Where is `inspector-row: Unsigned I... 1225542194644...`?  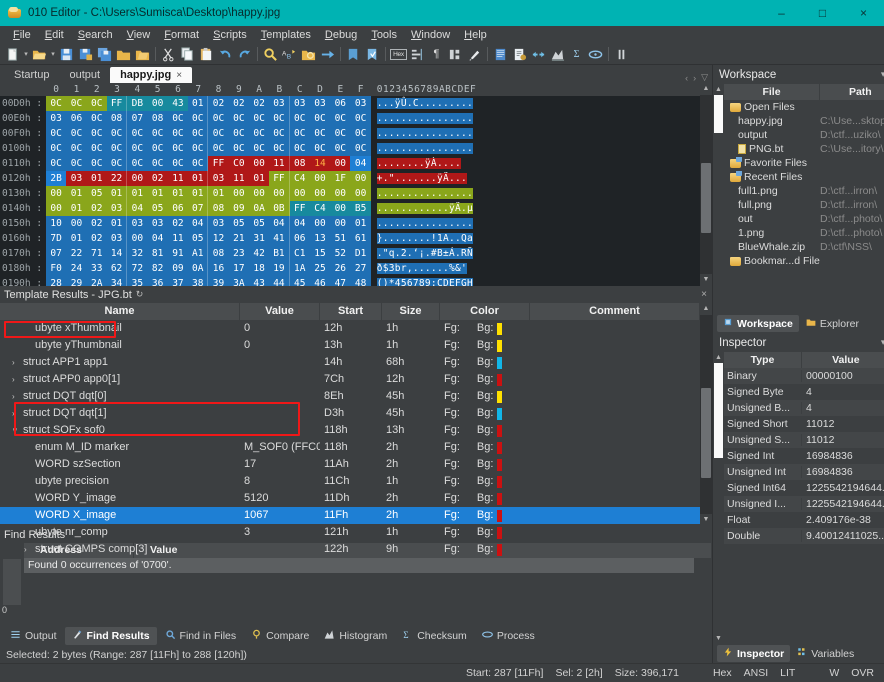 inspector-row: Unsigned I... 1225542194644... is located at coordinates (804, 504).